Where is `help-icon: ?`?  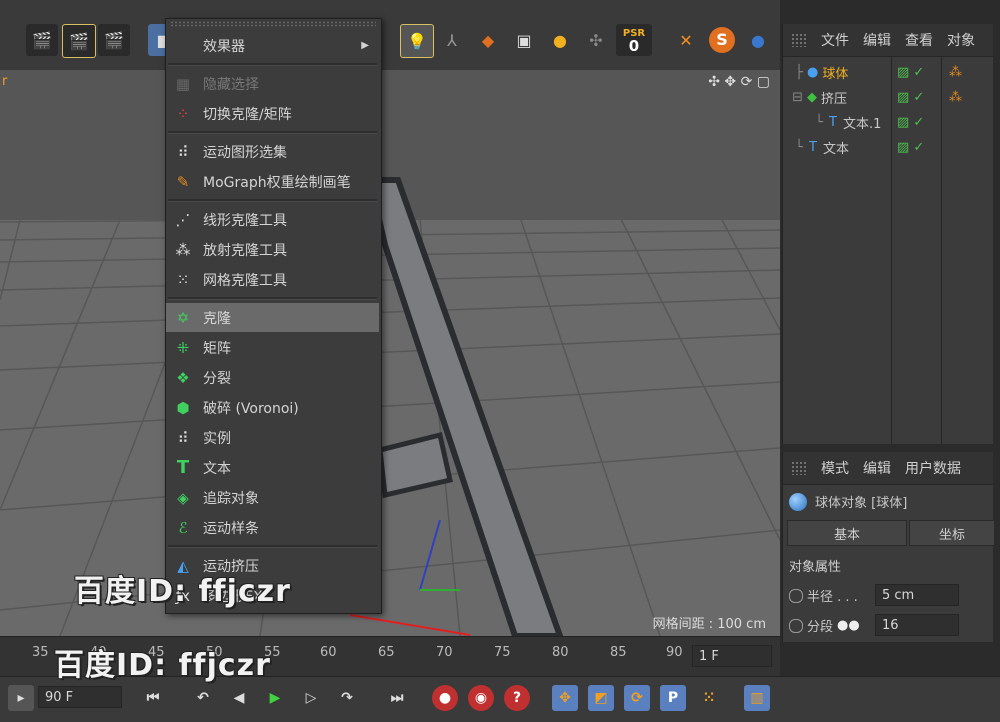
help-icon: ? is located at coordinates (517, 698).